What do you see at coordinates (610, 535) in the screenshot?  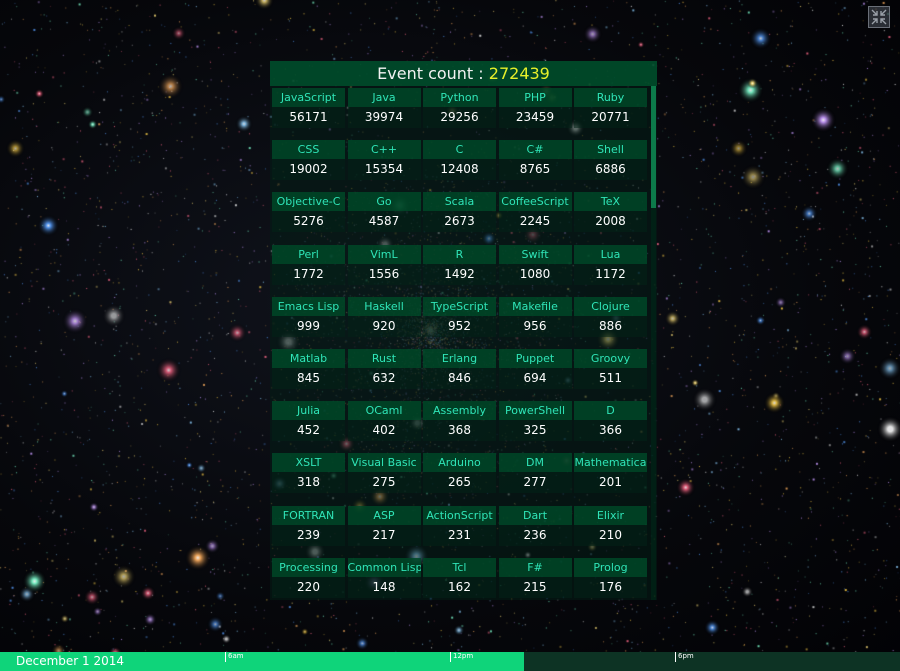 I see `language-event-count: 210` at bounding box center [610, 535].